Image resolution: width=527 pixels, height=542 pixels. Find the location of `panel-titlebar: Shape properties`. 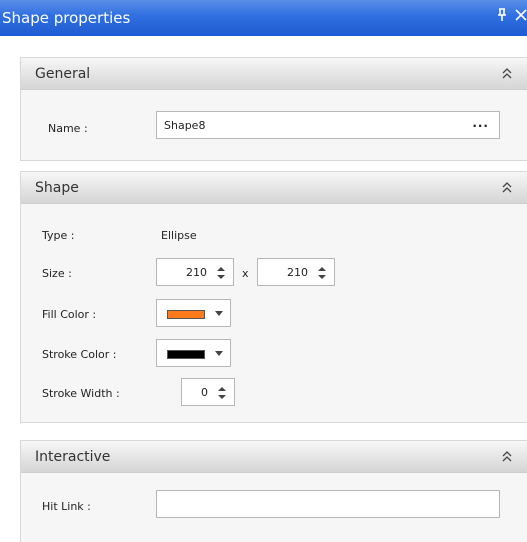

panel-titlebar: Shape properties is located at coordinates (263, 18).